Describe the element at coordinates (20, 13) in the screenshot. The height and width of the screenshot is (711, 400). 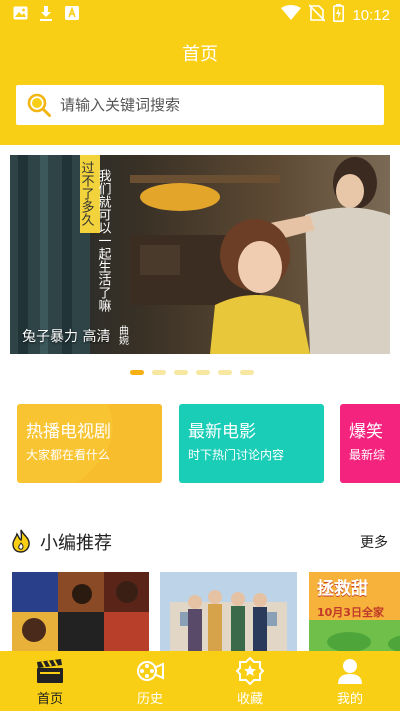
I see `image-icon` at that location.